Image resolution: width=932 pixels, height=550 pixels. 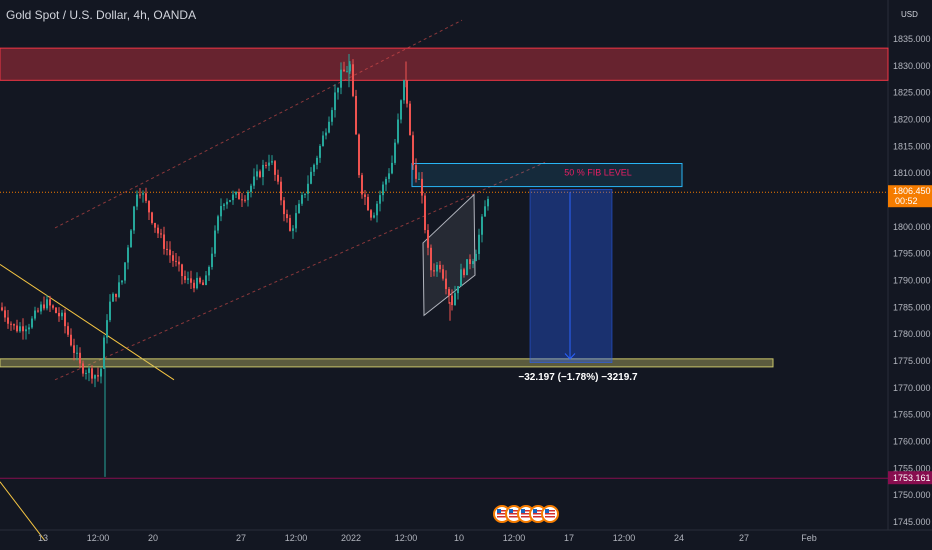 What do you see at coordinates (912, 495) in the screenshot?
I see `price-axis-tick: 1750.000` at bounding box center [912, 495].